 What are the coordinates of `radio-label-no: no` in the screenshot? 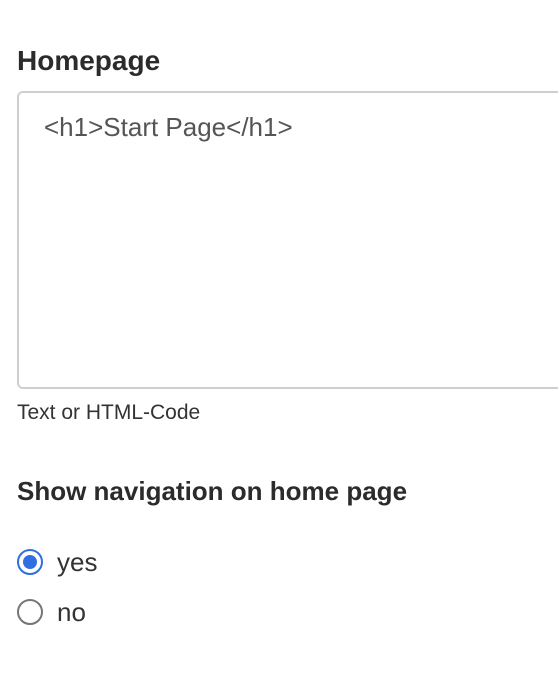 It's located at (71, 612).